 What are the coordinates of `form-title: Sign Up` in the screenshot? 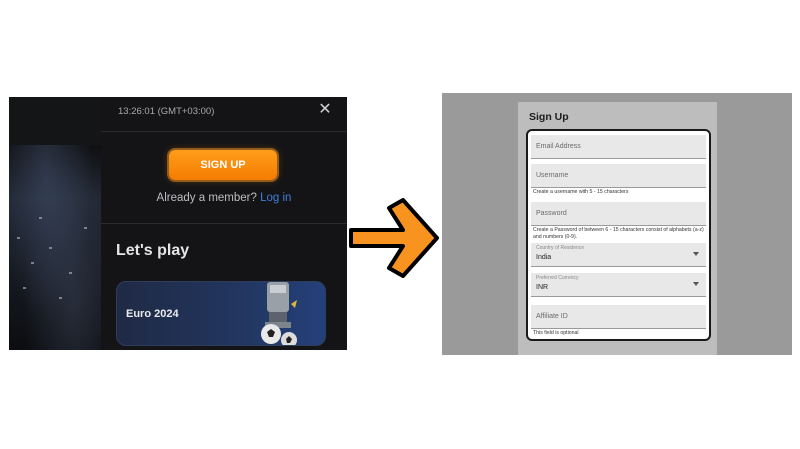 It's located at (549, 117).